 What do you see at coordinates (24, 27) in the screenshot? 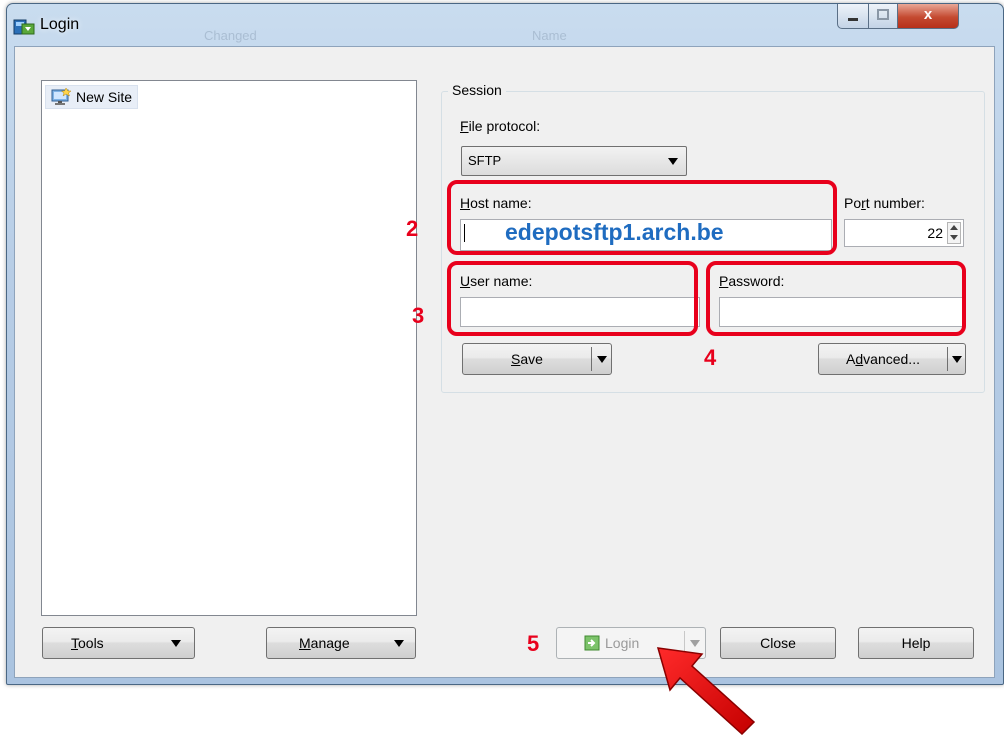
I see `winscp-app-icon` at bounding box center [24, 27].